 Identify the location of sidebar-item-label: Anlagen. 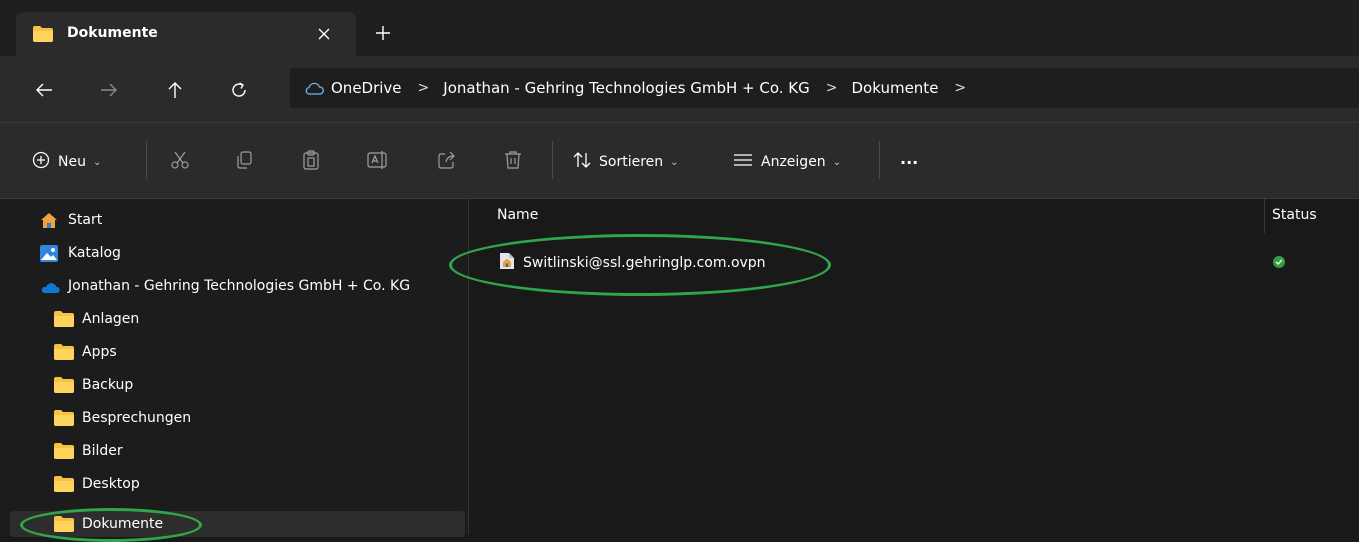
(111, 319).